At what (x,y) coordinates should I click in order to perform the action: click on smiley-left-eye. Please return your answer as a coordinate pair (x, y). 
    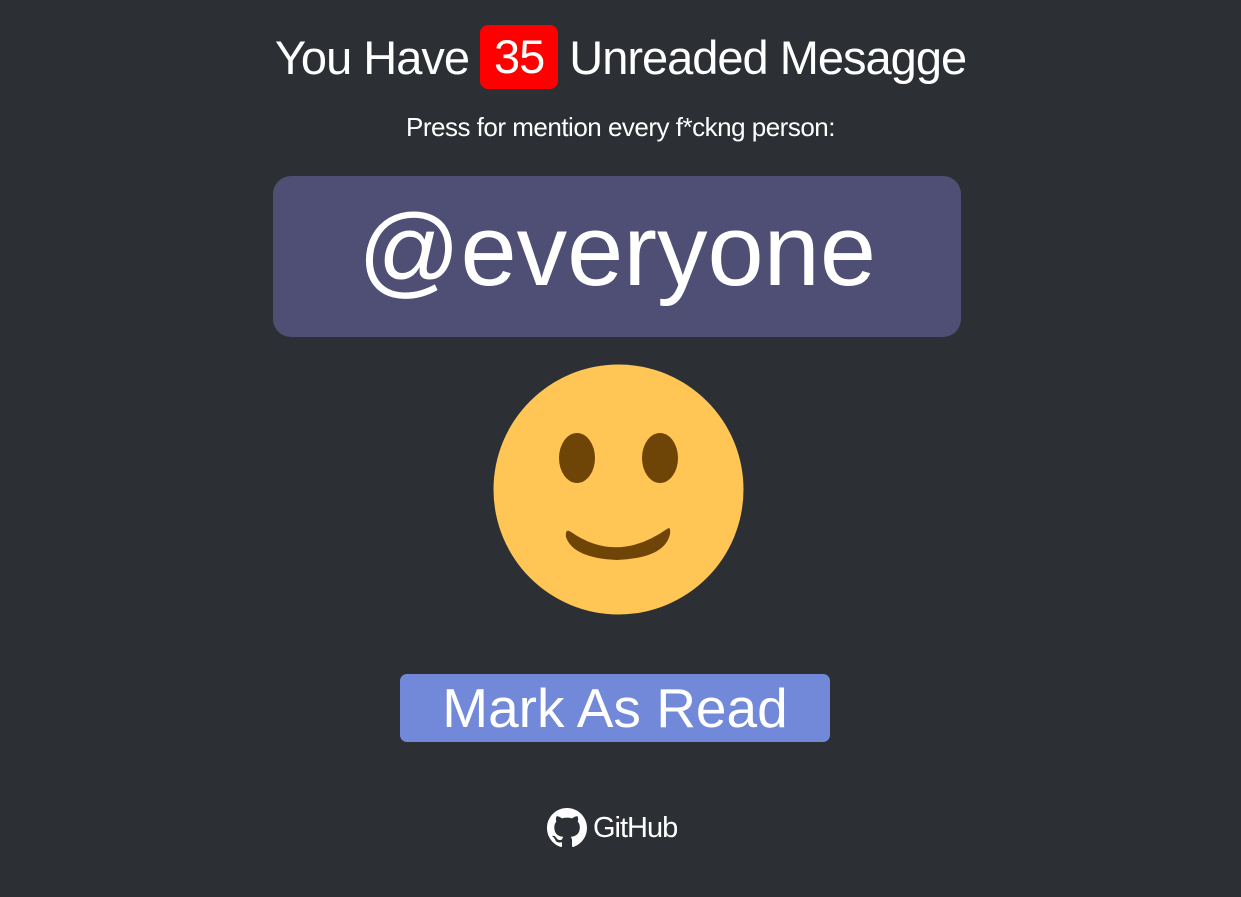
    Looking at the image, I should click on (577, 458).